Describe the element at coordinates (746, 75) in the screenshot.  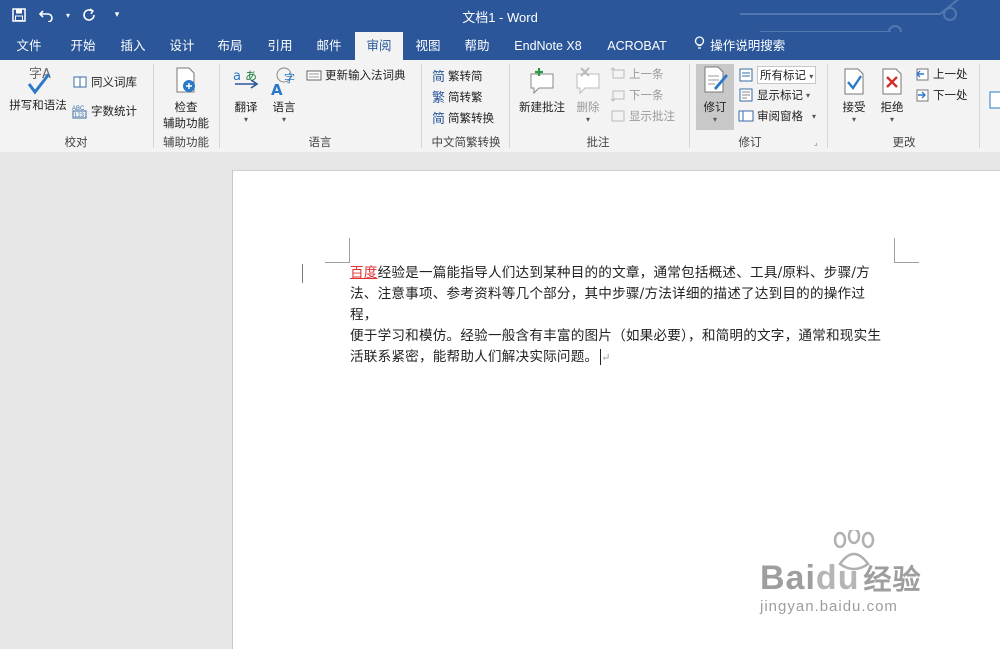
I see `markup-icon` at that location.